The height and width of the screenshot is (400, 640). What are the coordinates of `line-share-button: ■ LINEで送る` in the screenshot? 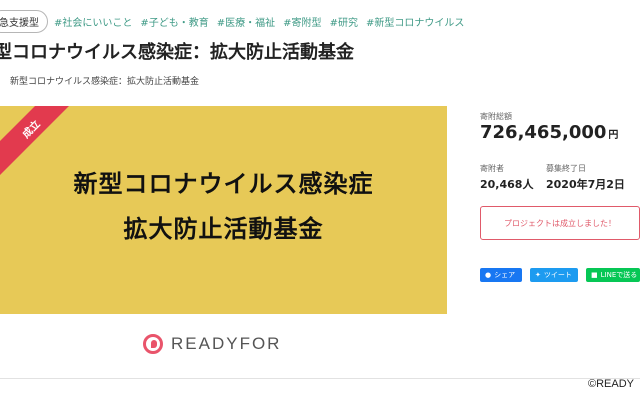 It's located at (613, 275).